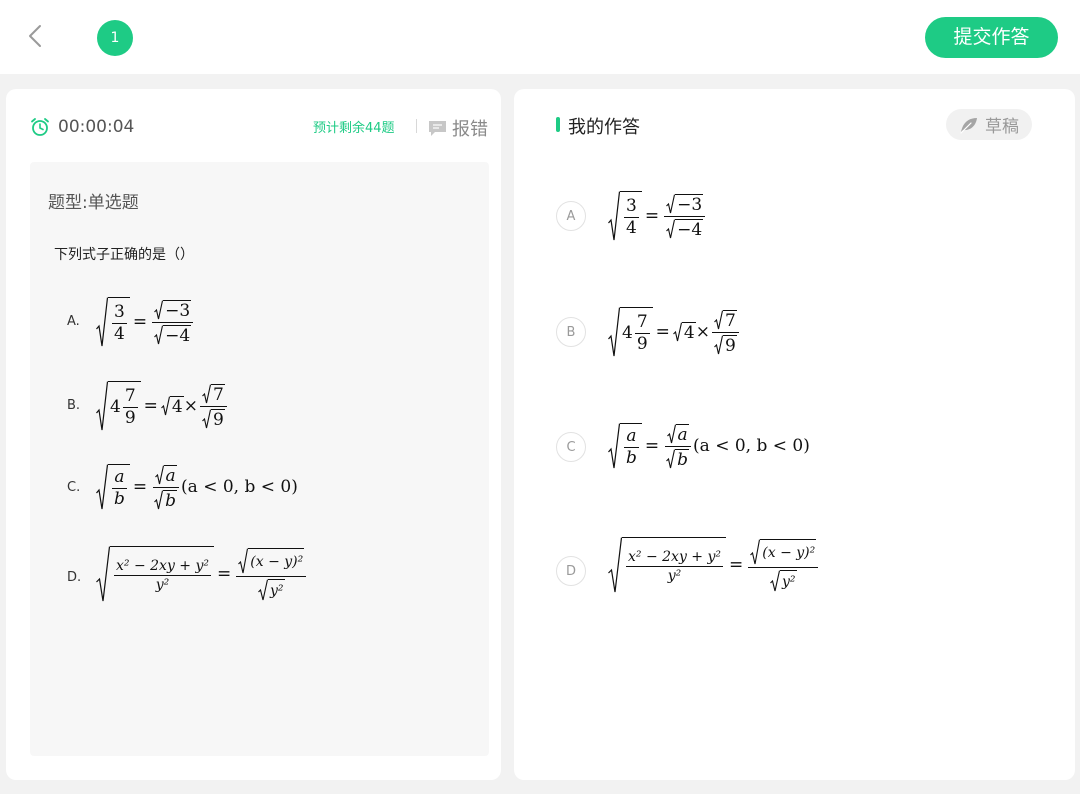 This screenshot has width=1080, height=794. I want to click on choice-c-formula: ab = a b (a < 0, b < 0), so click(709, 448).